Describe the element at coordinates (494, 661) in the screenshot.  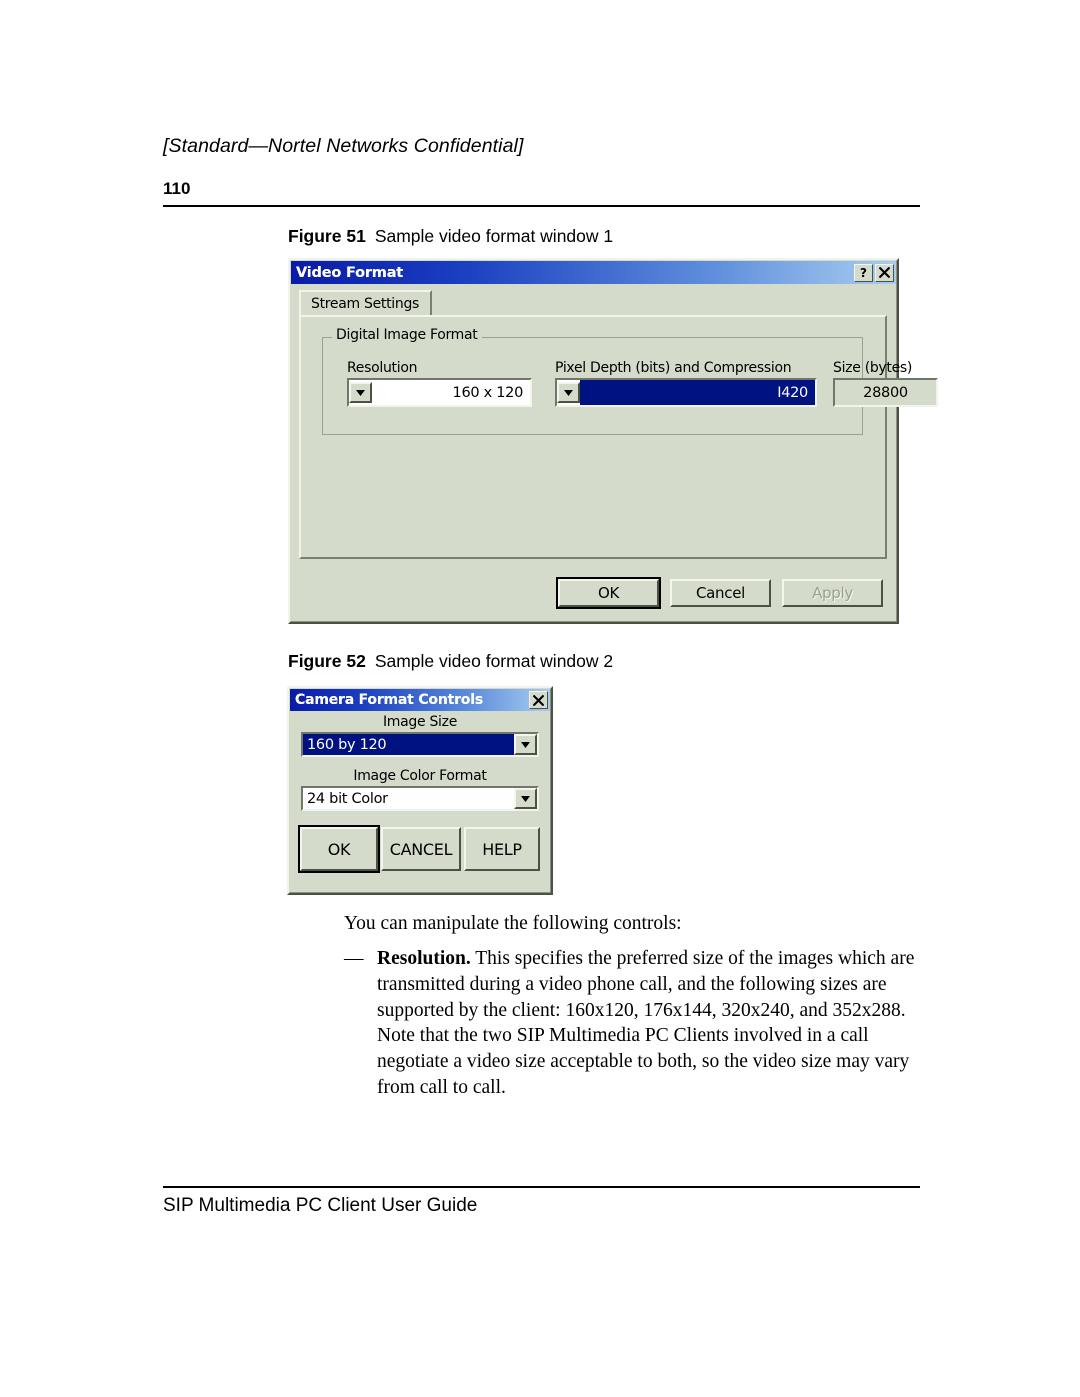
I see `figure-52-caption-text: Sample video format window 2` at that location.